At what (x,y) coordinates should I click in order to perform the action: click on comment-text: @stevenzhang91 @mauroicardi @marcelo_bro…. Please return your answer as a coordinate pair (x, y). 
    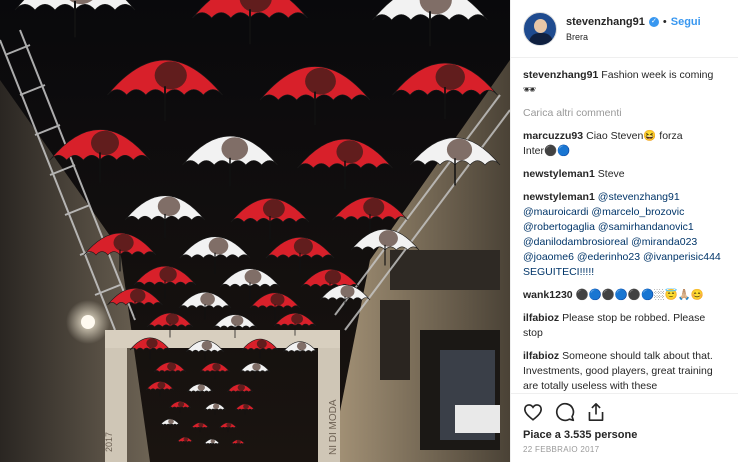
    Looking at the image, I should click on (622, 234).